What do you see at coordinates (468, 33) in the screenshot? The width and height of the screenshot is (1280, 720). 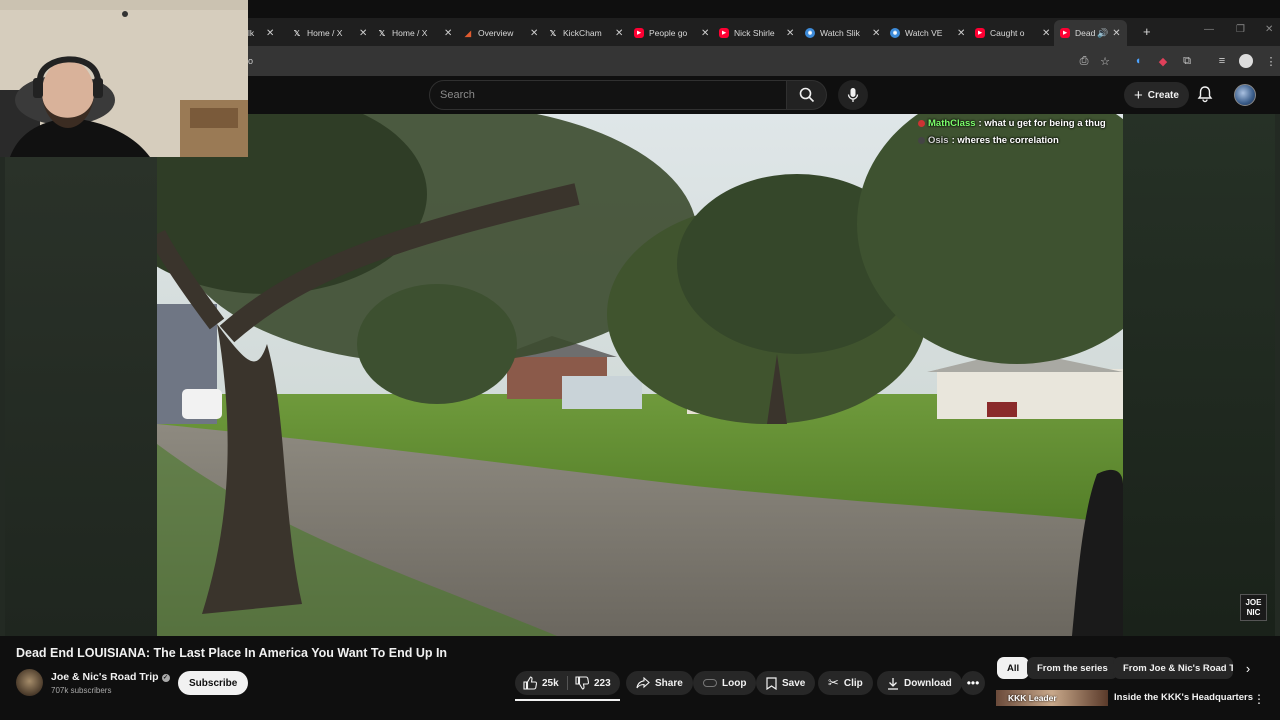 I see `triangle-icon: ◢` at bounding box center [468, 33].